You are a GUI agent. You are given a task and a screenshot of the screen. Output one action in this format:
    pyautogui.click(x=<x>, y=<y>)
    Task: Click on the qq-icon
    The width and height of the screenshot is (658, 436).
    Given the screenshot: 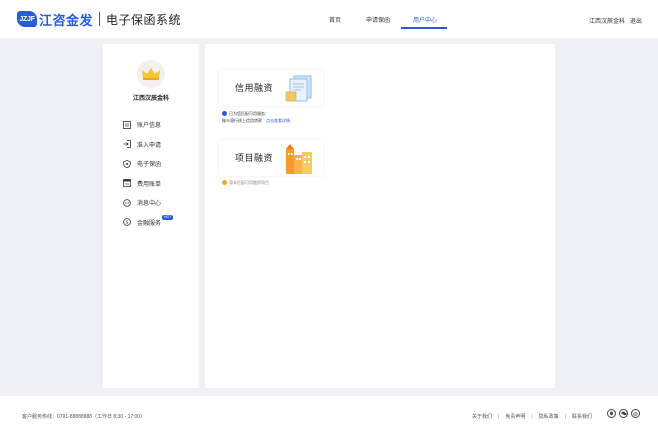 What is the action you would take?
    pyautogui.click(x=611, y=413)
    